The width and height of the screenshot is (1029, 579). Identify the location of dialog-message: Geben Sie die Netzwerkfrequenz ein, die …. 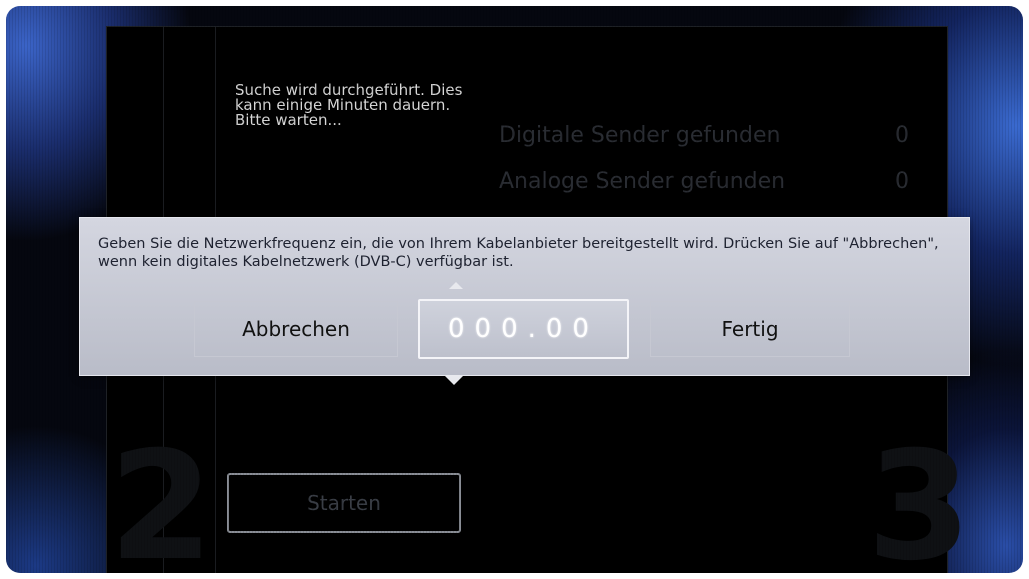
(518, 253).